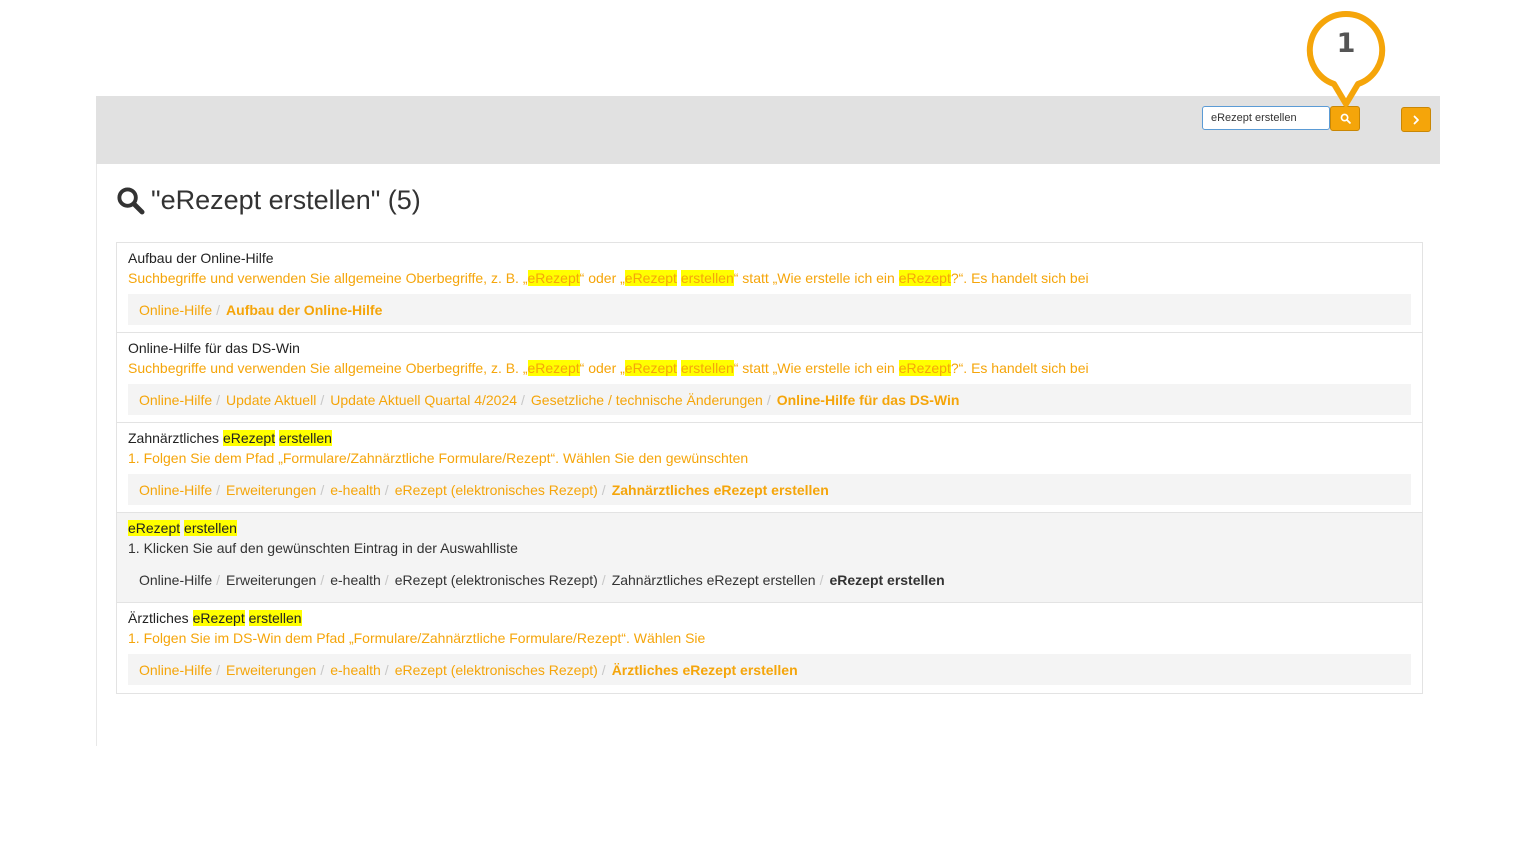 This screenshot has width=1536, height=842. I want to click on title-text: Ärztliches, so click(160, 618).